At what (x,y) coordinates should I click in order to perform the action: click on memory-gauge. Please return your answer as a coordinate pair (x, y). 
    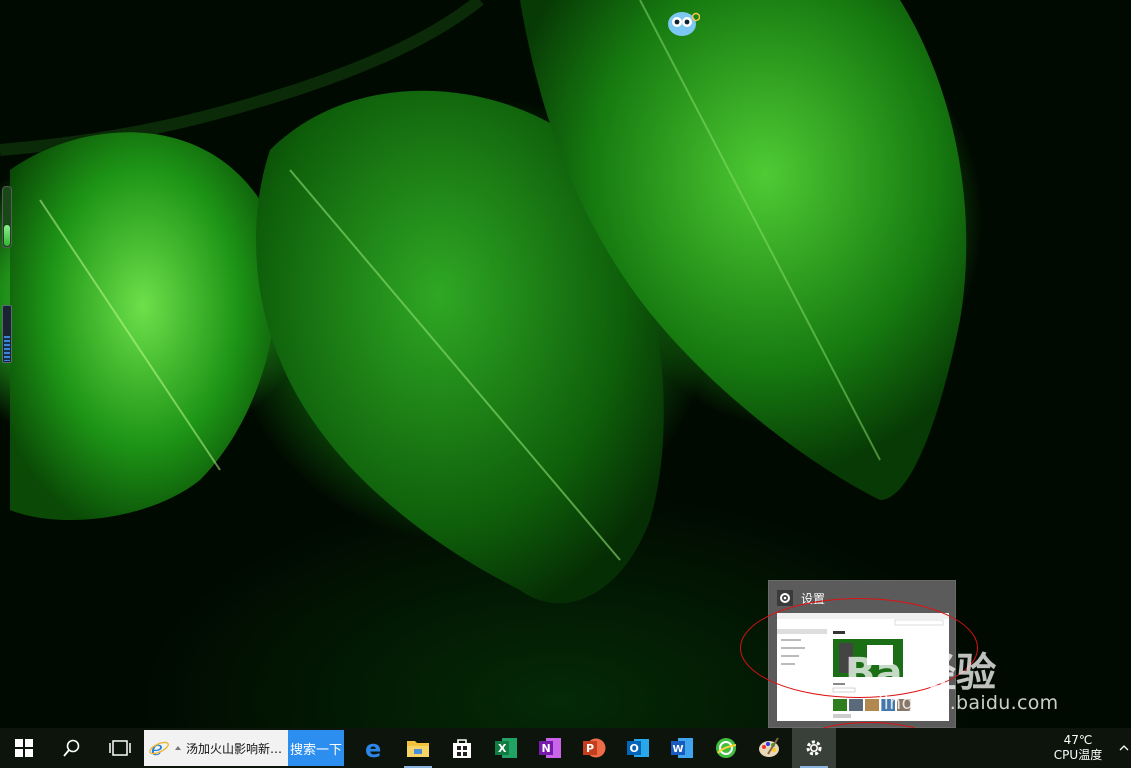
    Looking at the image, I should click on (7, 217).